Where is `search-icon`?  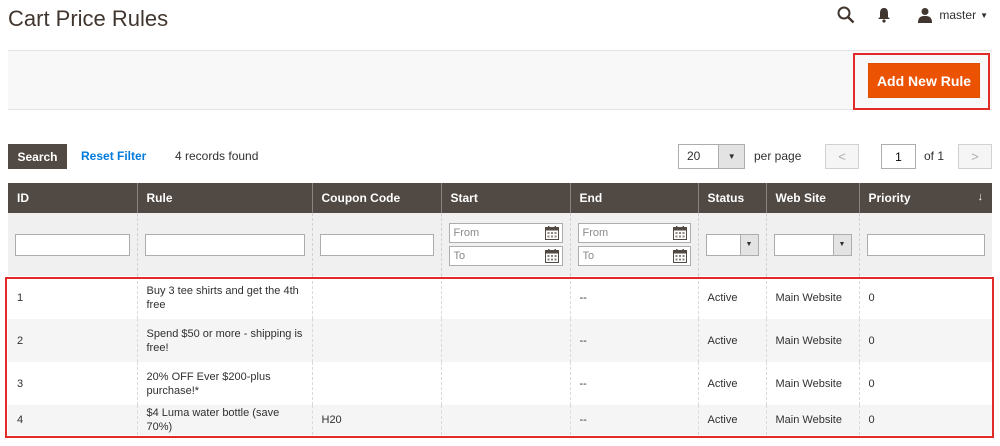 search-icon is located at coordinates (846, 15).